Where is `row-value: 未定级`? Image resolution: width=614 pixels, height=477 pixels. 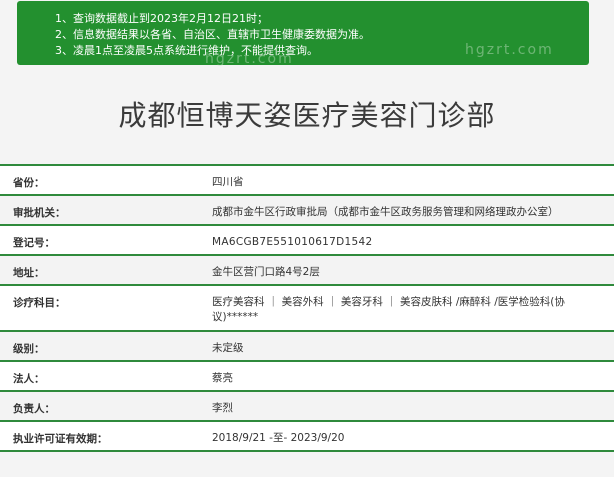 row-value: 未定级 is located at coordinates (228, 348).